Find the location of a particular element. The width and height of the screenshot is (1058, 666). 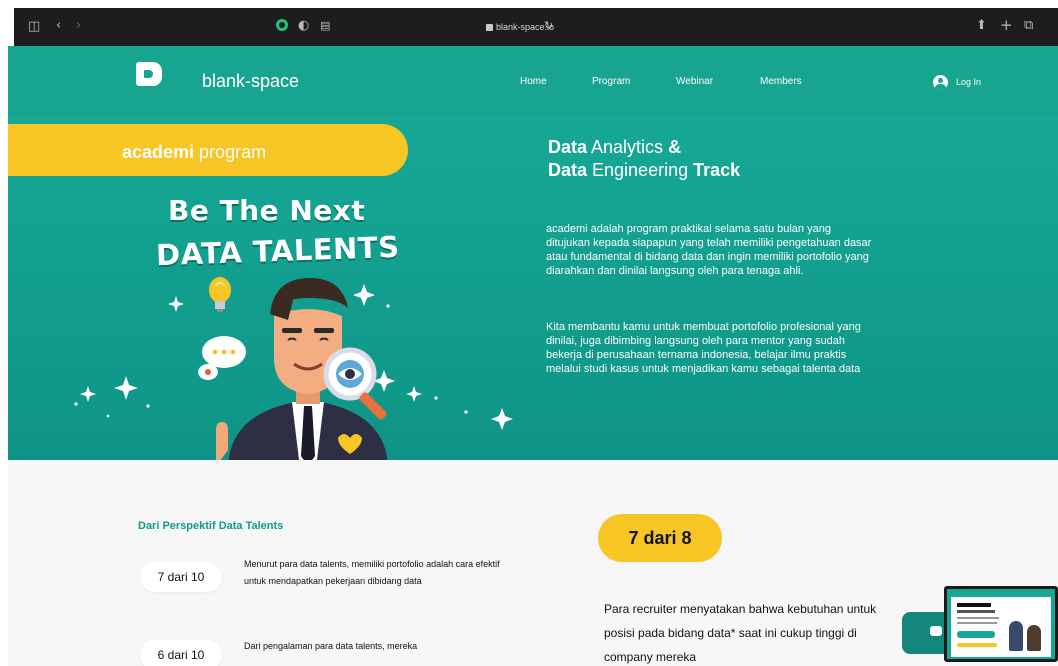

hero-art-title-line1: Be The Next is located at coordinates (267, 210).